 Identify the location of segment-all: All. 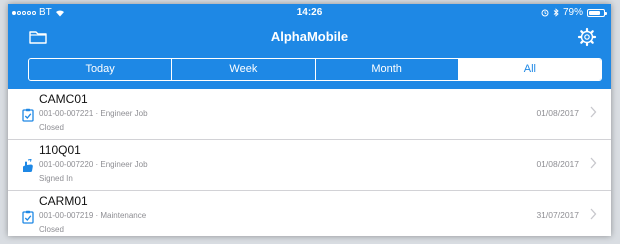
(529, 69).